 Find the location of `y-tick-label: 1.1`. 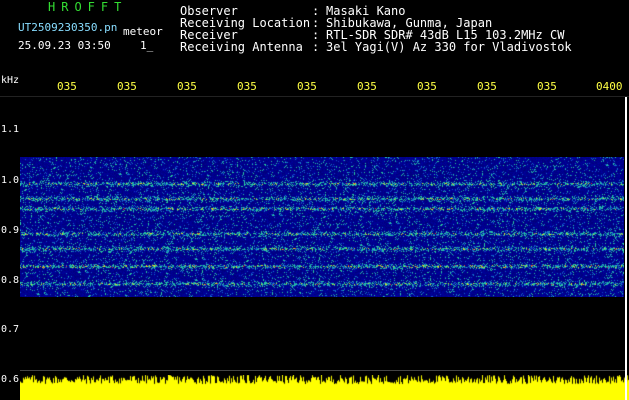

y-tick-label: 1.1 is located at coordinates (10, 129).